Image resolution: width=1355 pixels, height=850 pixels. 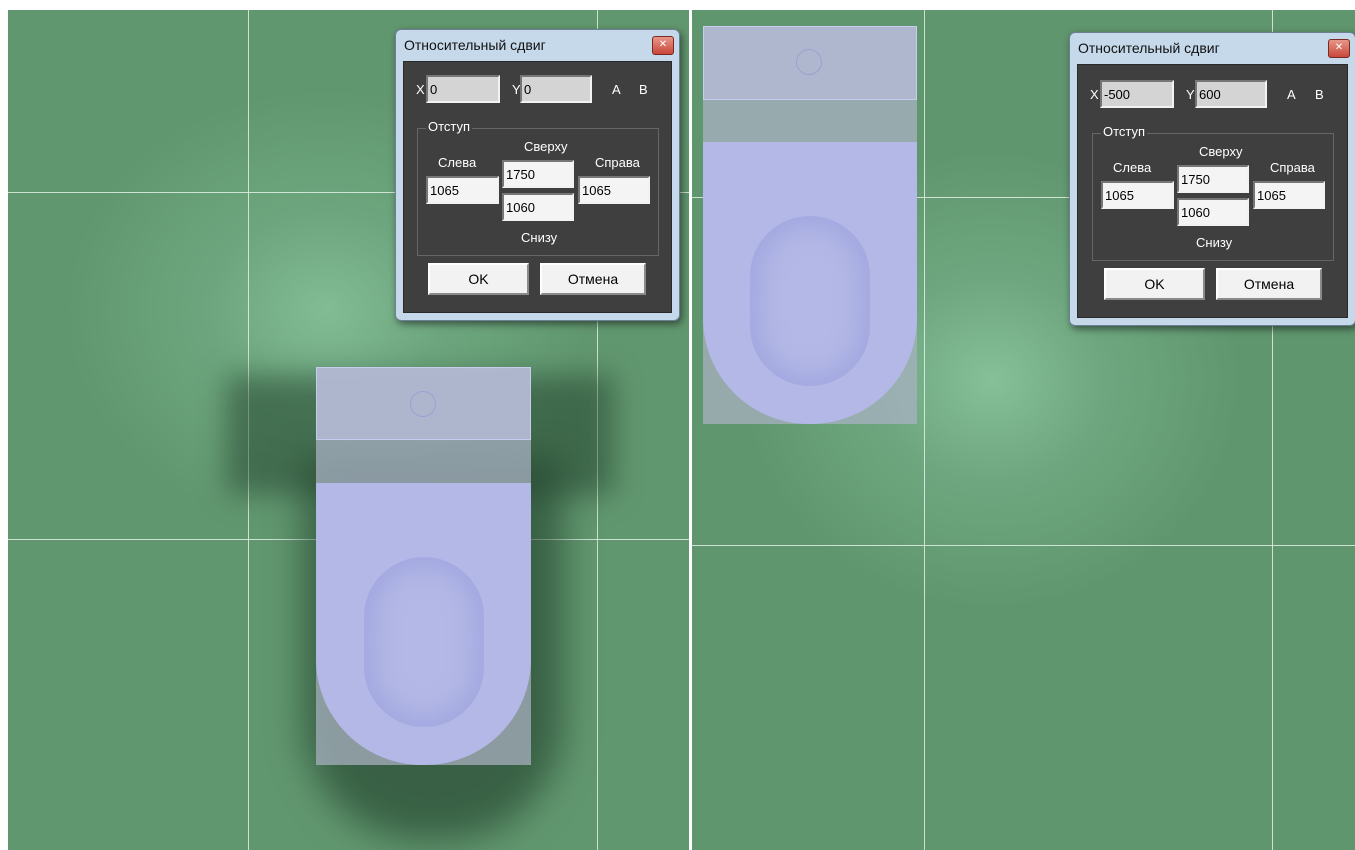 What do you see at coordinates (1190, 94) in the screenshot?
I see `y-label: Y` at bounding box center [1190, 94].